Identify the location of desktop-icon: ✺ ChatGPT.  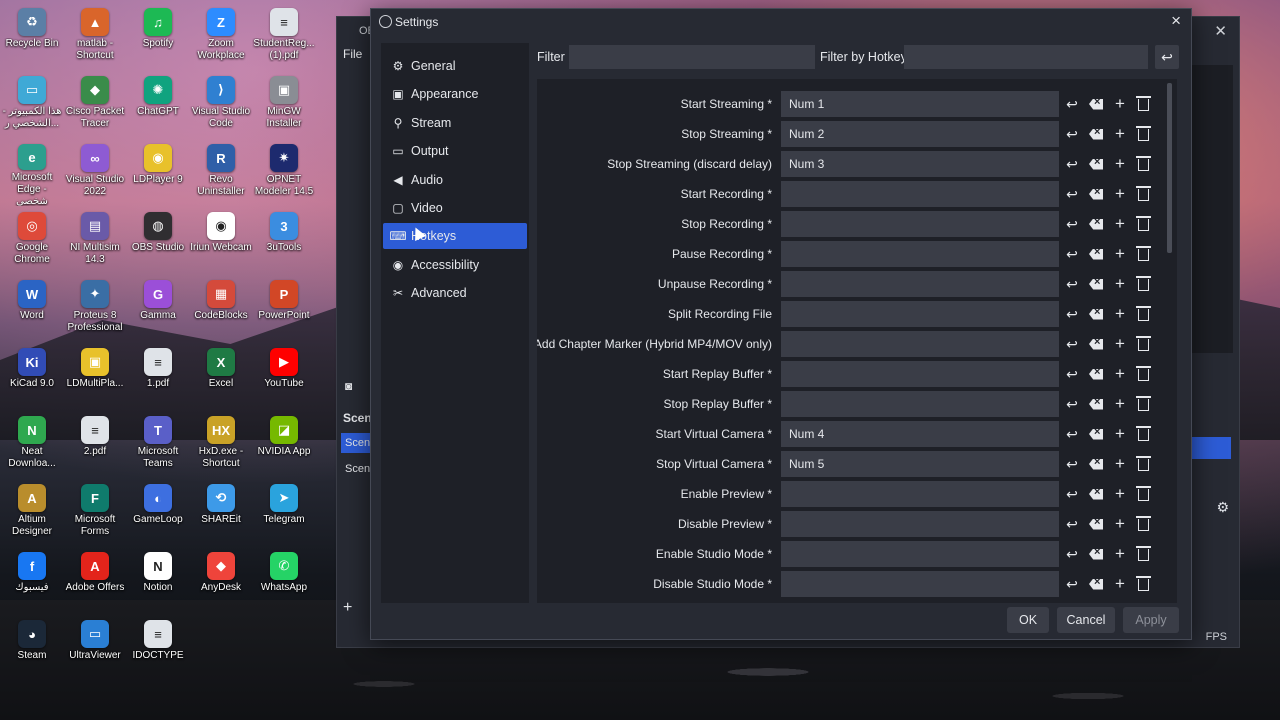
(158, 105).